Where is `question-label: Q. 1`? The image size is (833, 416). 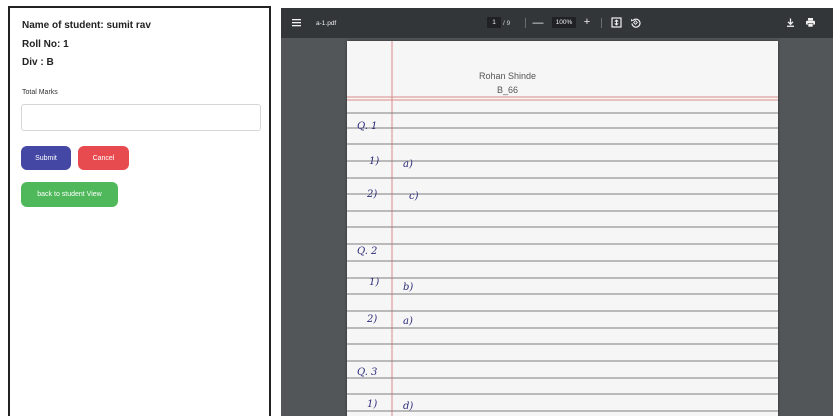
question-label: Q. 1 is located at coordinates (367, 126).